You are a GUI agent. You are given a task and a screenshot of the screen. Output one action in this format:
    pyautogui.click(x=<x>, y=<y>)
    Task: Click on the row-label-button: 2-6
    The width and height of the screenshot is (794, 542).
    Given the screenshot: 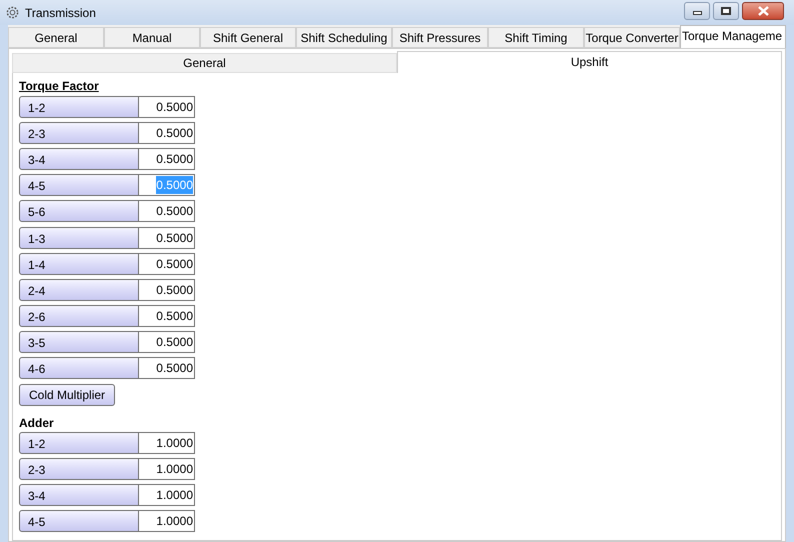 What is the action you would take?
    pyautogui.click(x=79, y=316)
    